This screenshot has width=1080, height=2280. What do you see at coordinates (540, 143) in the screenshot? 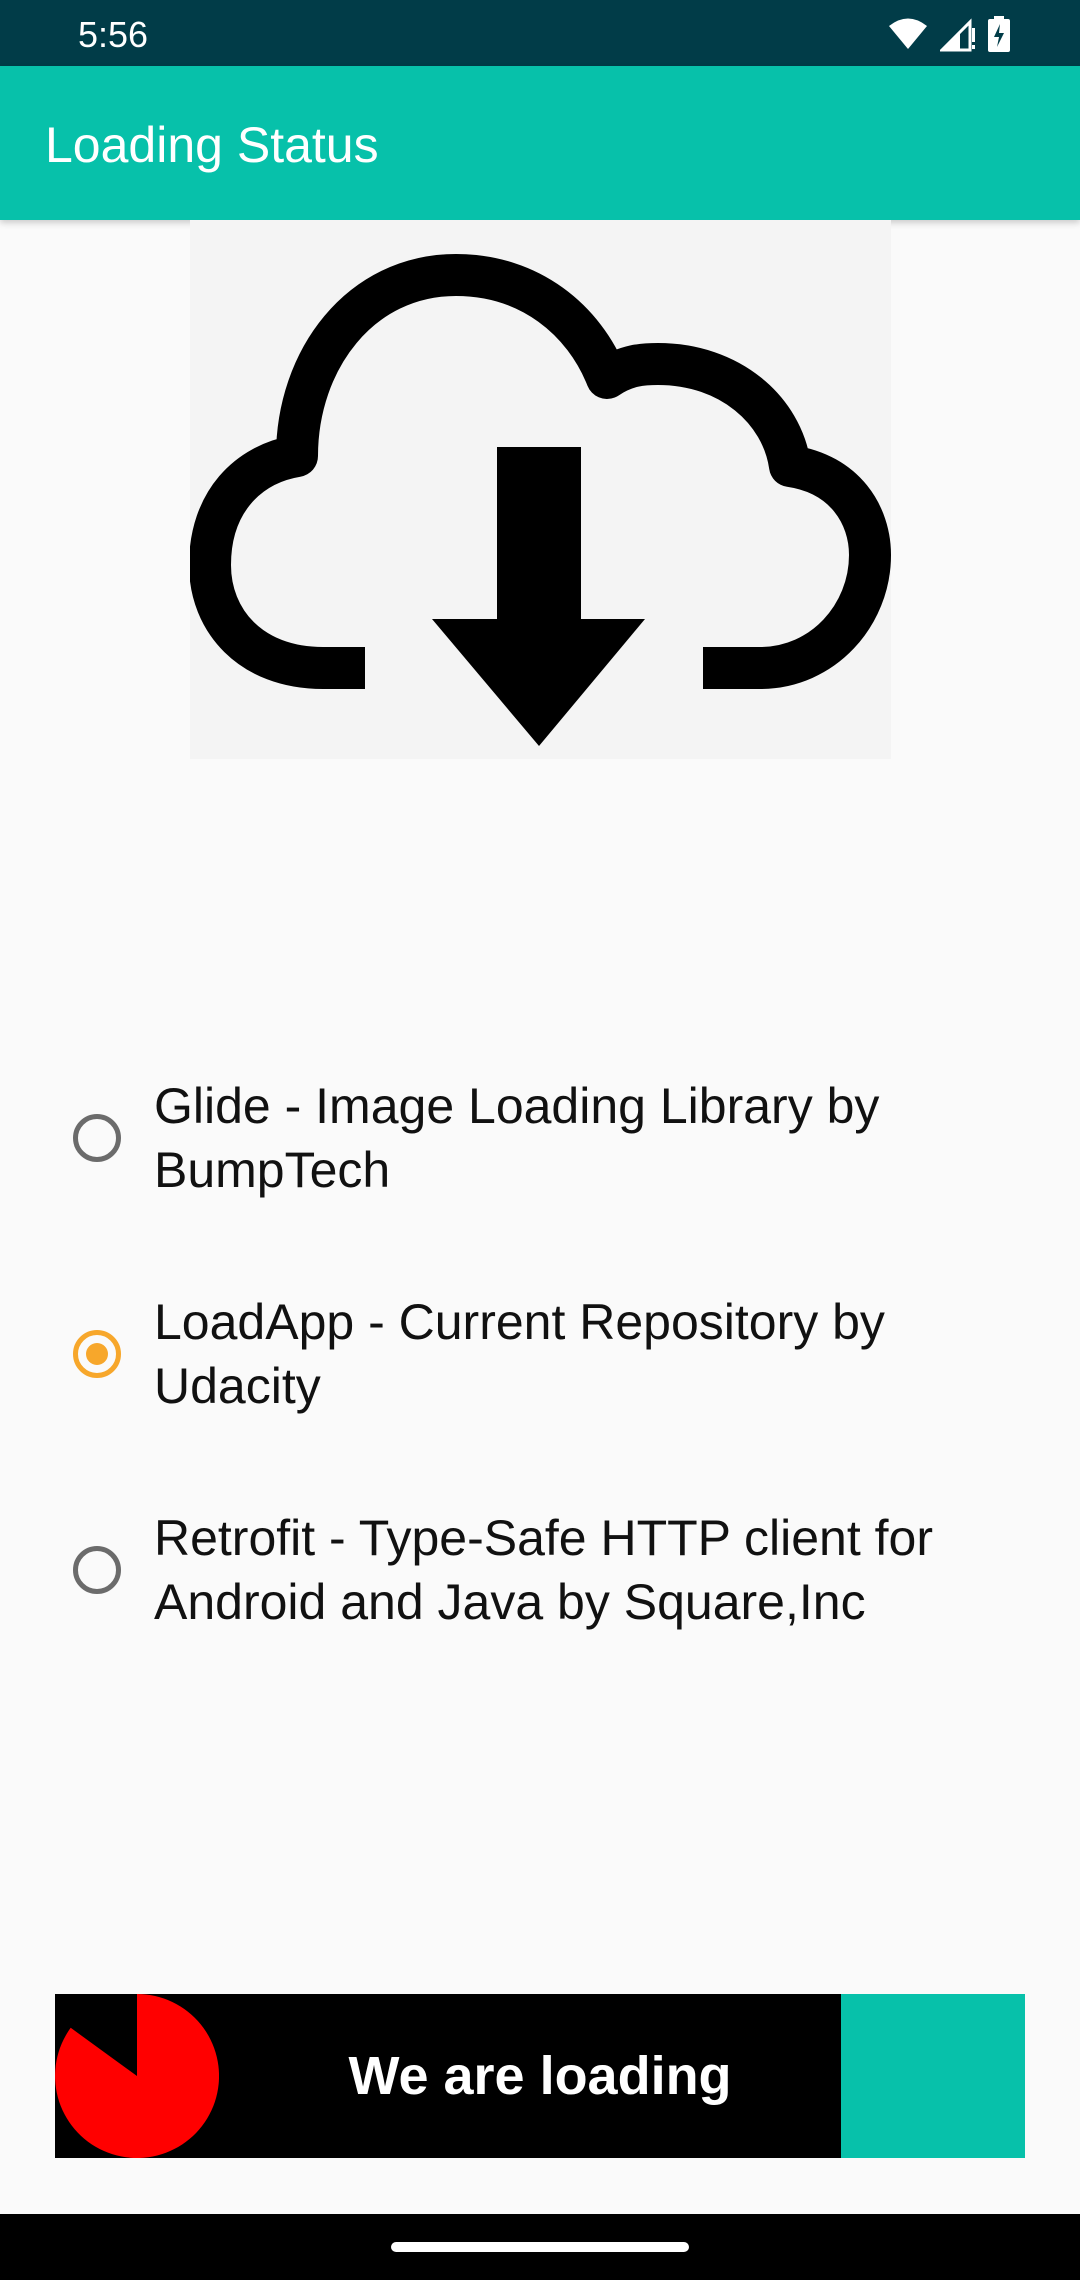
I see `app-bar: Loading Status` at bounding box center [540, 143].